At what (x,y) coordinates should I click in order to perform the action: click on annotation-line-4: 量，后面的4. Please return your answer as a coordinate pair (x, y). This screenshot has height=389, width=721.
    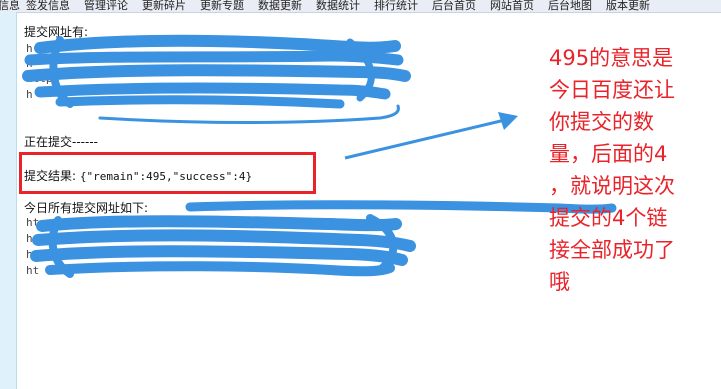
    Looking at the image, I should click on (608, 154).